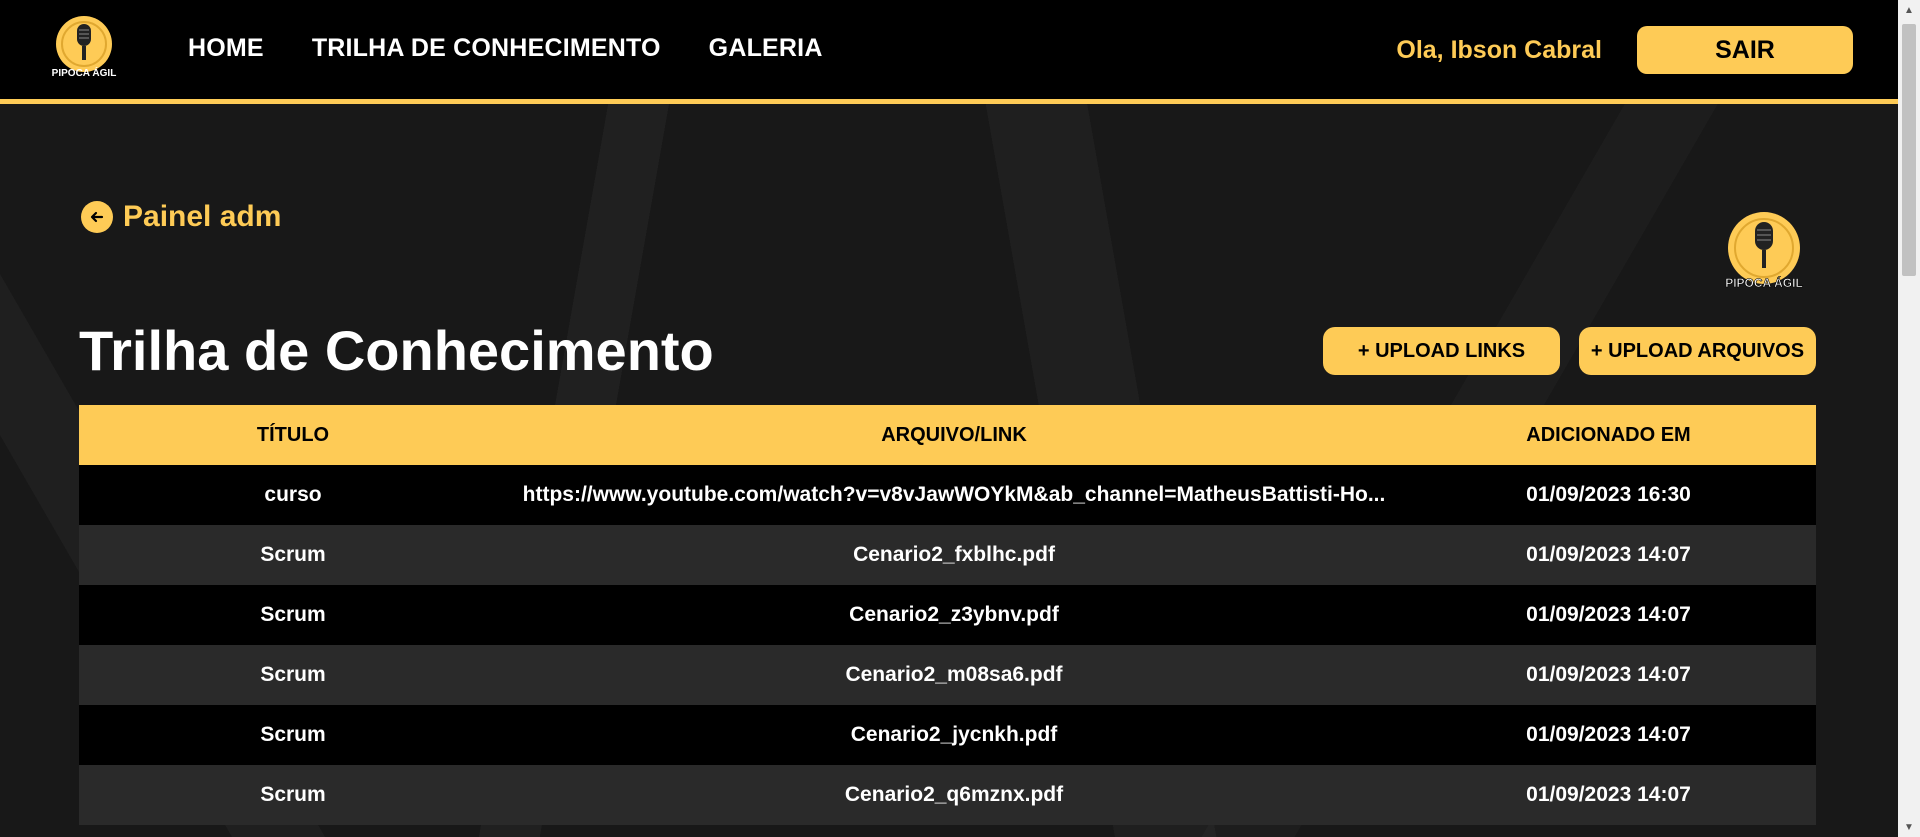 The width and height of the screenshot is (1920, 837). What do you see at coordinates (1608, 494) in the screenshot?
I see `cell-date: 01/09/2023 16:30` at bounding box center [1608, 494].